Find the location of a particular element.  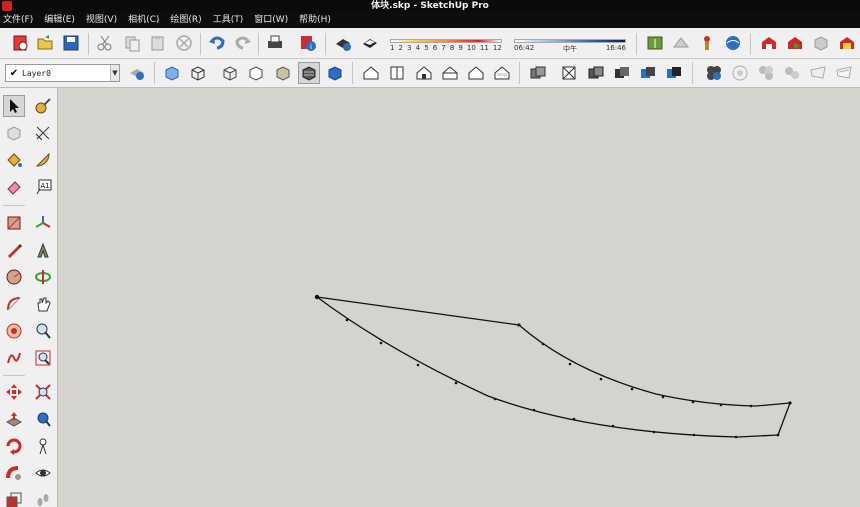

sandbox-from-scratch-button is located at coordinates (740, 73).